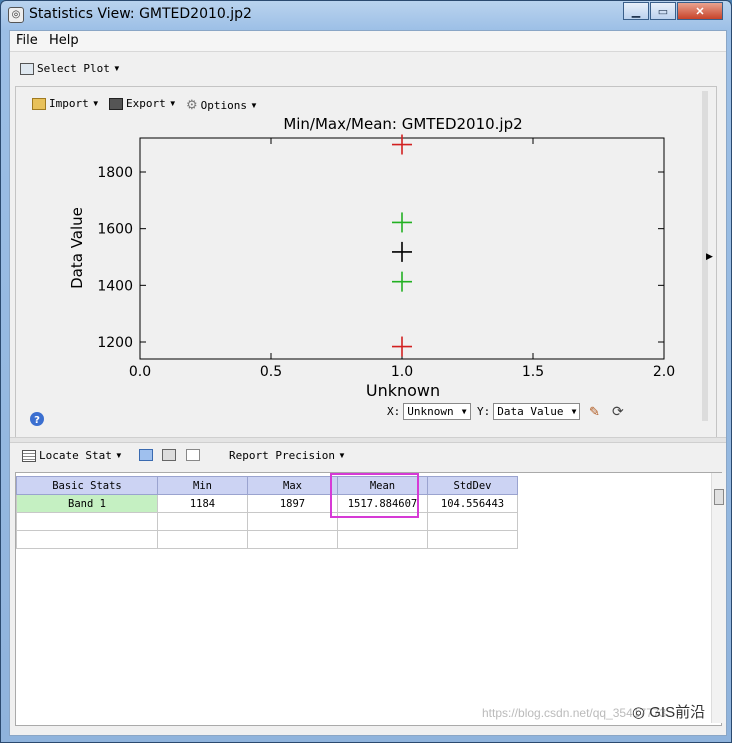  What do you see at coordinates (641, 712) in the screenshot?
I see `wechat-icon: ◎` at bounding box center [641, 712].